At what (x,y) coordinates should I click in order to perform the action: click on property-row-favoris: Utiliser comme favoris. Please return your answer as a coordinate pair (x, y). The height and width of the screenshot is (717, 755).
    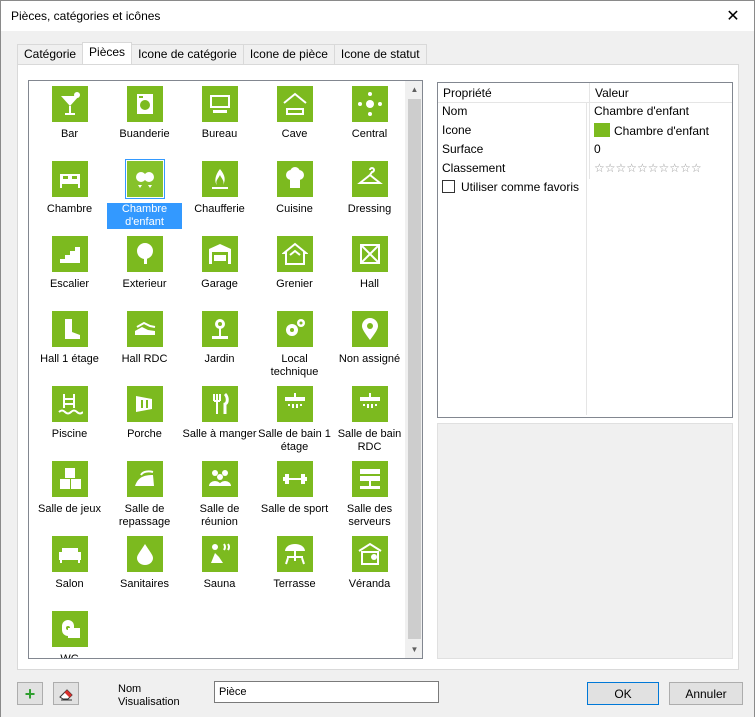
    Looking at the image, I should click on (585, 188).